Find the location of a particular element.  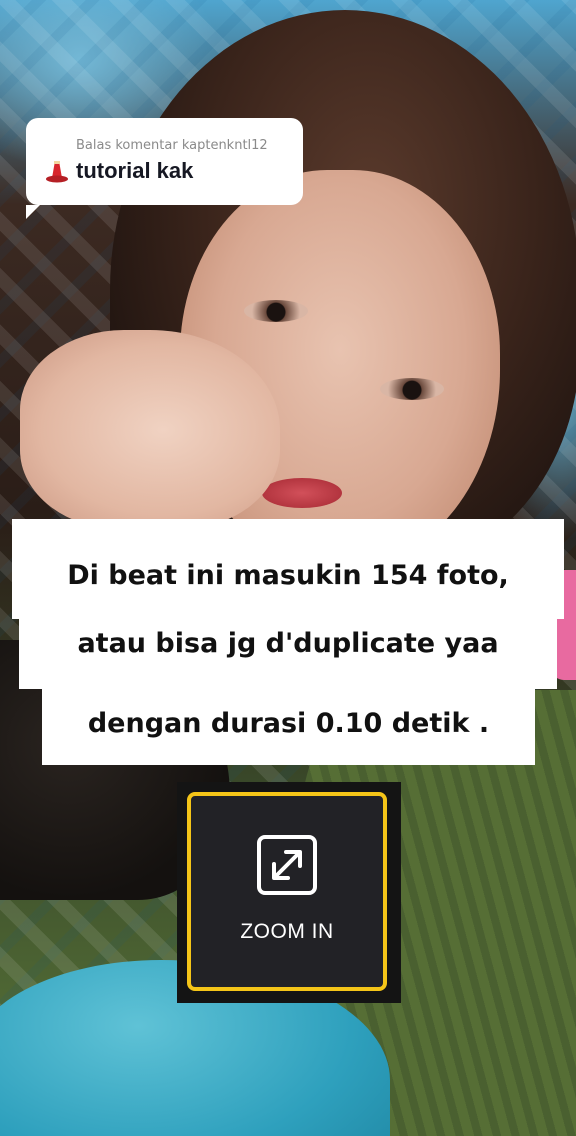

person-hand is located at coordinates (150, 430).